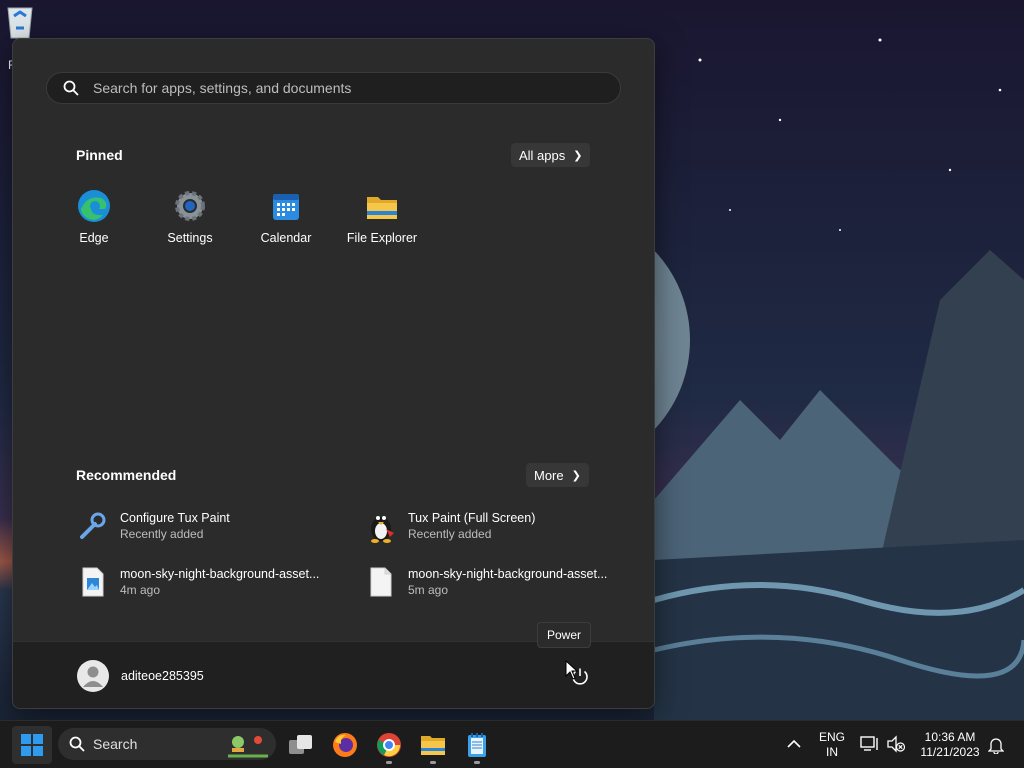  I want to click on all-apps-button: All apps ❯, so click(551, 155).